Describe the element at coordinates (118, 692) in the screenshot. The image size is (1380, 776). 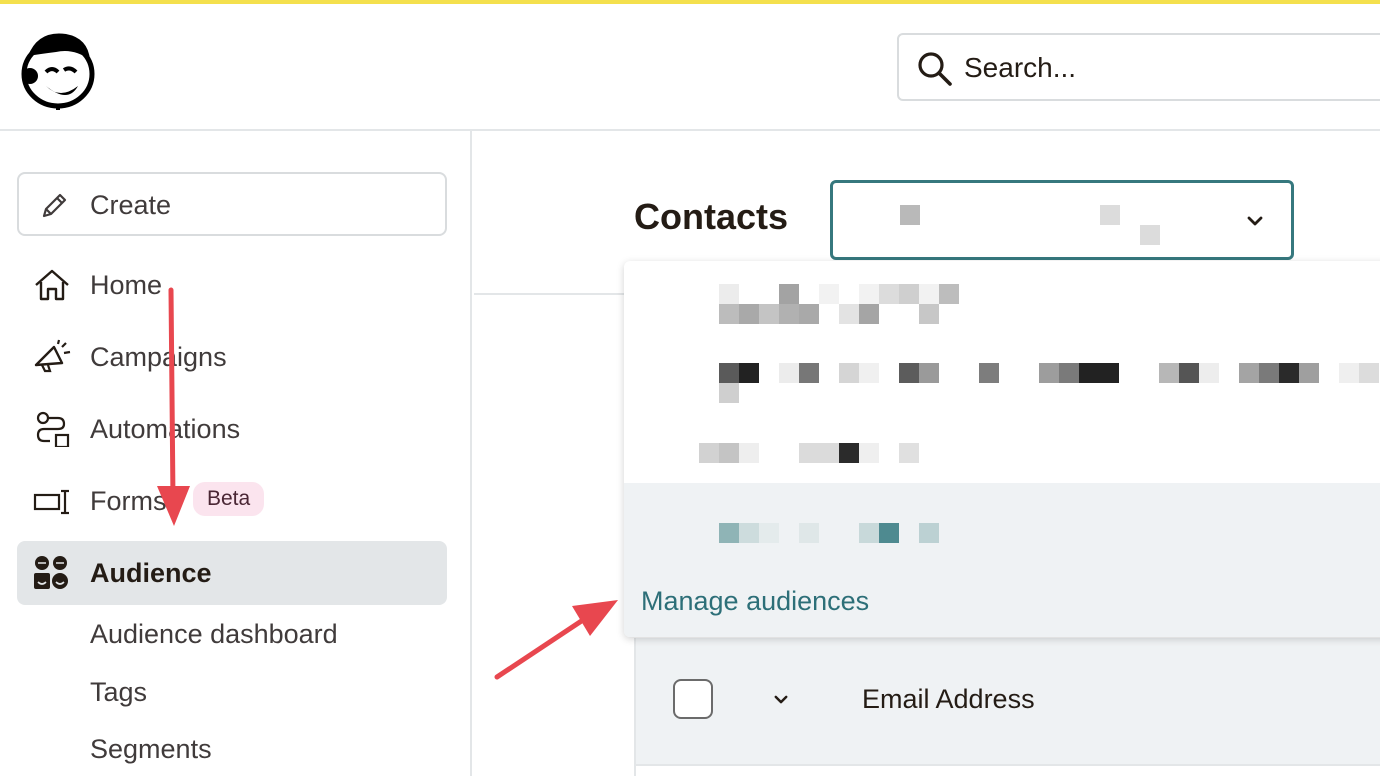
I see `sidebar-subitem-tags: Tags` at that location.